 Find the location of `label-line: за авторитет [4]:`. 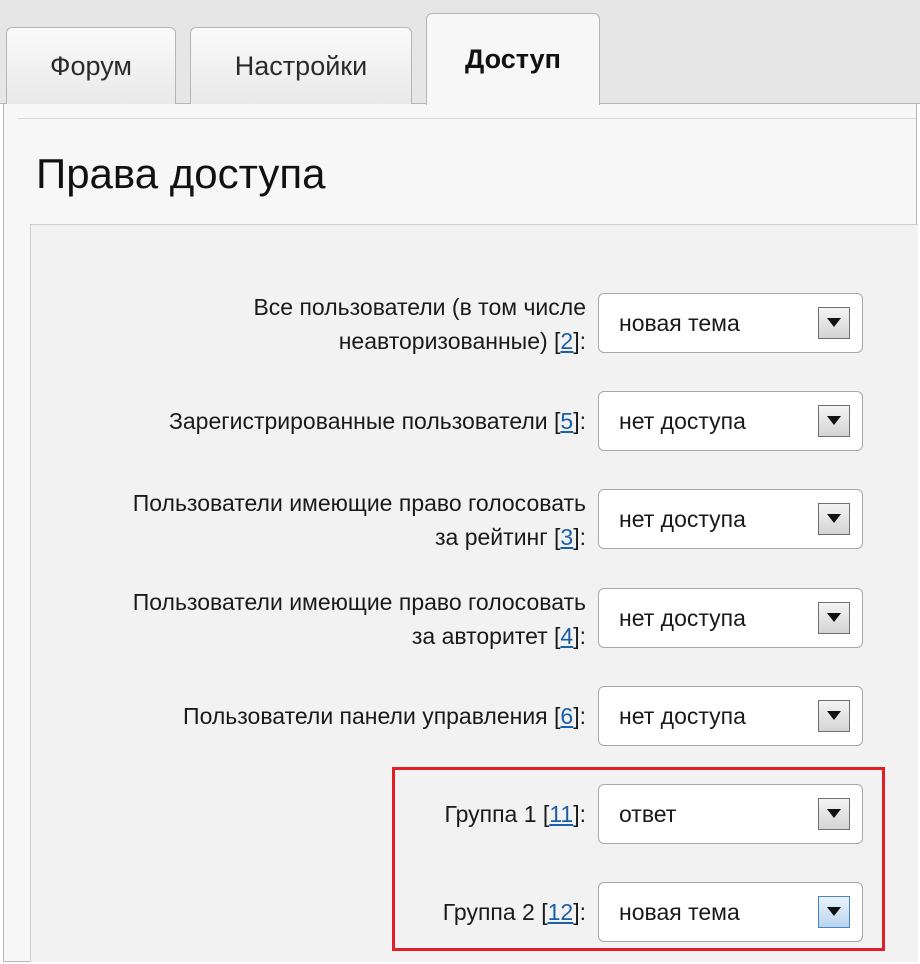

label-line: за авторитет [4]: is located at coordinates (498, 636).